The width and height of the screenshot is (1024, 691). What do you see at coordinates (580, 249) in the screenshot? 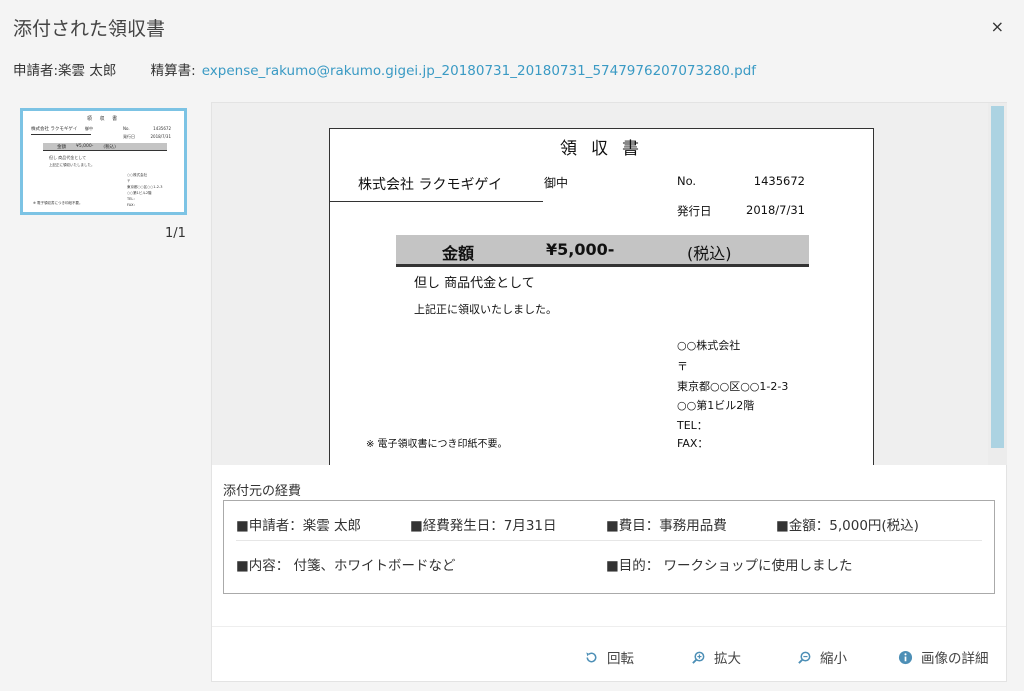
I see `receipt-amount-value: ¥5,000-` at bounding box center [580, 249].